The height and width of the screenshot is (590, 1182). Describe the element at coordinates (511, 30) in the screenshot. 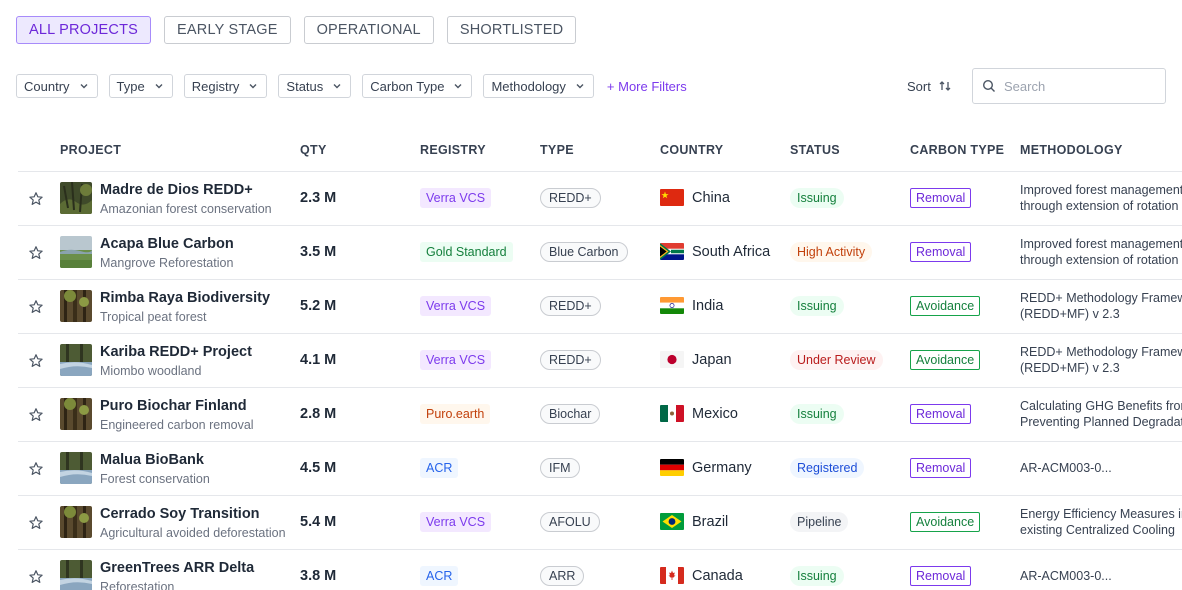

I see `tab-shortlisted: SHORTLISTED` at that location.